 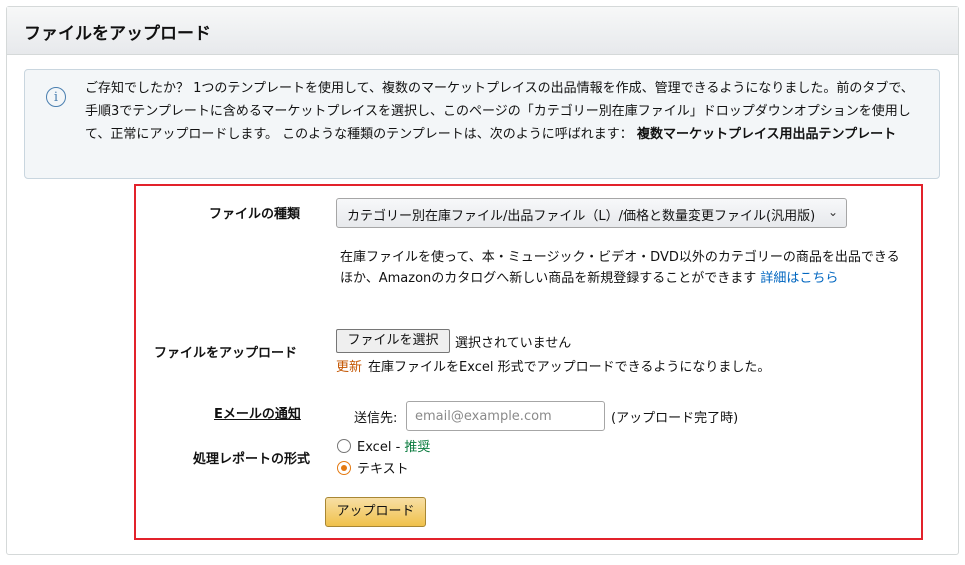 I want to click on update-badge: 更新, so click(x=349, y=367).